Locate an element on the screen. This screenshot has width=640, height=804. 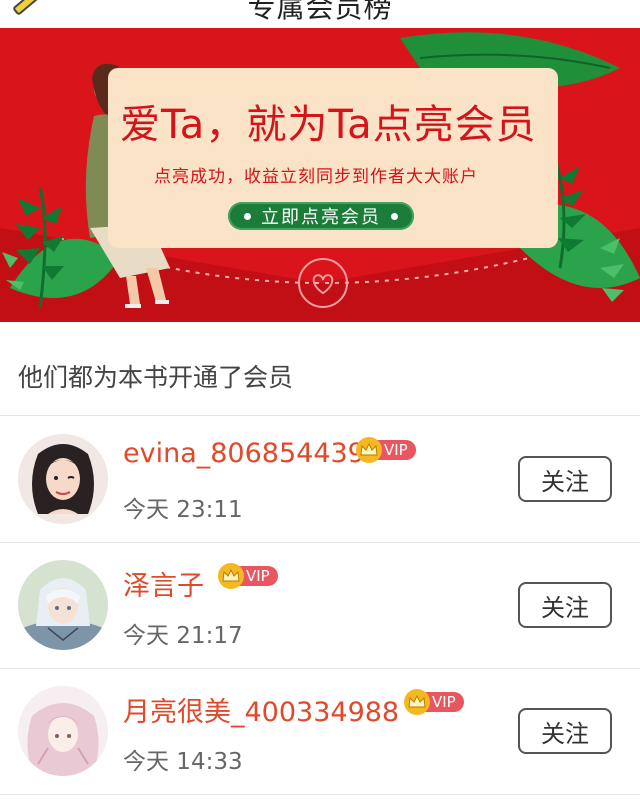
member-name: 泽言子 is located at coordinates (163, 583).